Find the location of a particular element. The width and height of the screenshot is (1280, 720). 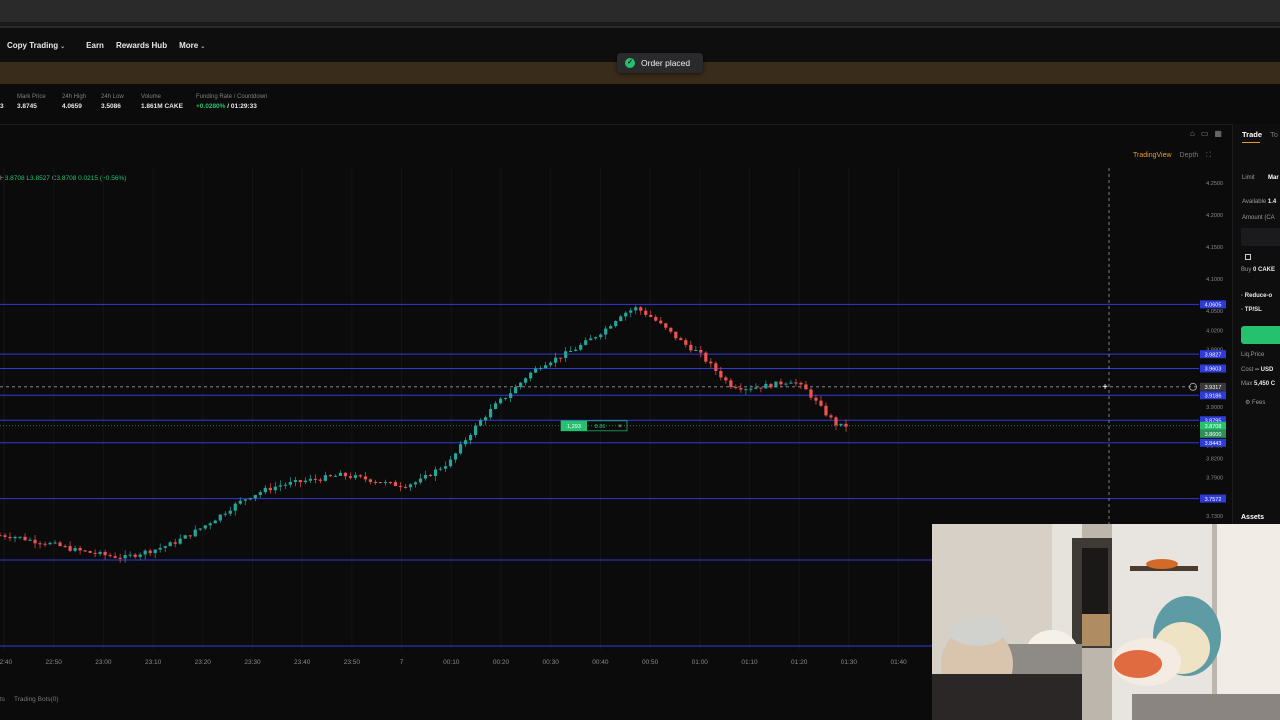

x-tick-label: 01:30 is located at coordinates (849, 662).